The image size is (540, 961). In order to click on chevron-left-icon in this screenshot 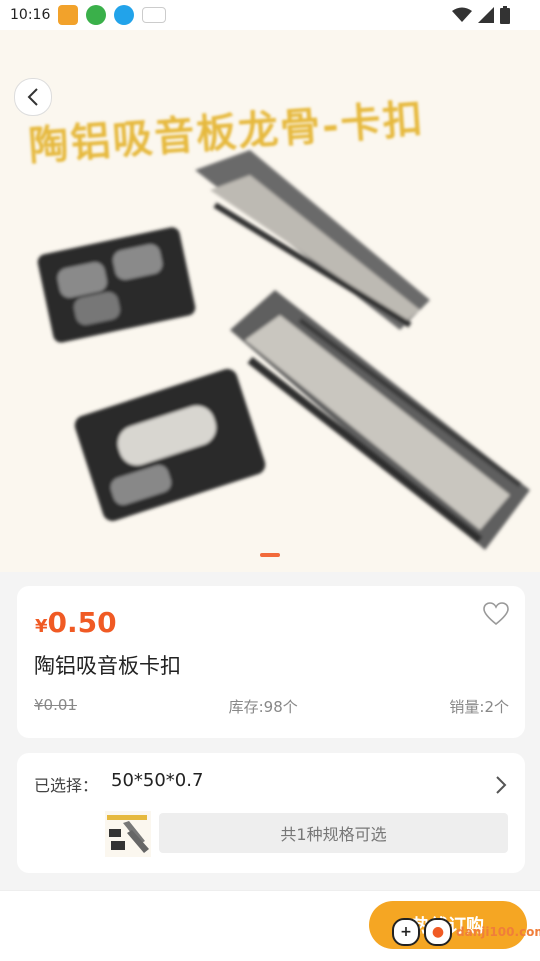, I will do `click(32, 97)`.